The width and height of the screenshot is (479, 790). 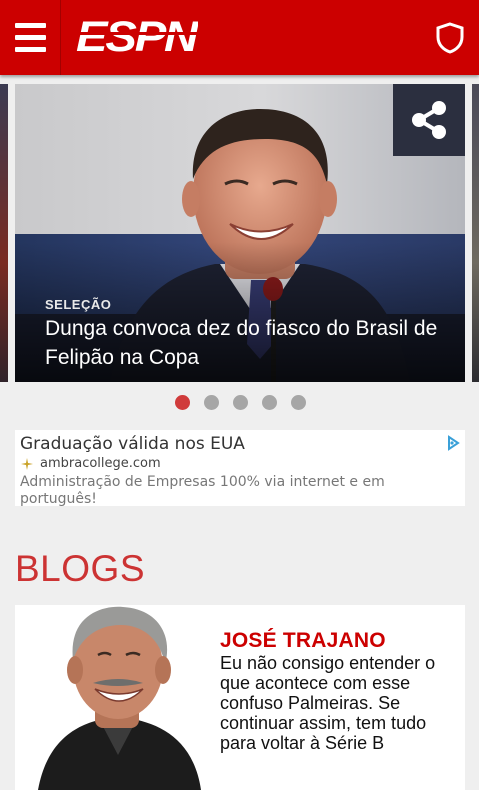 I want to click on sparkle-icon, so click(x=27, y=463).